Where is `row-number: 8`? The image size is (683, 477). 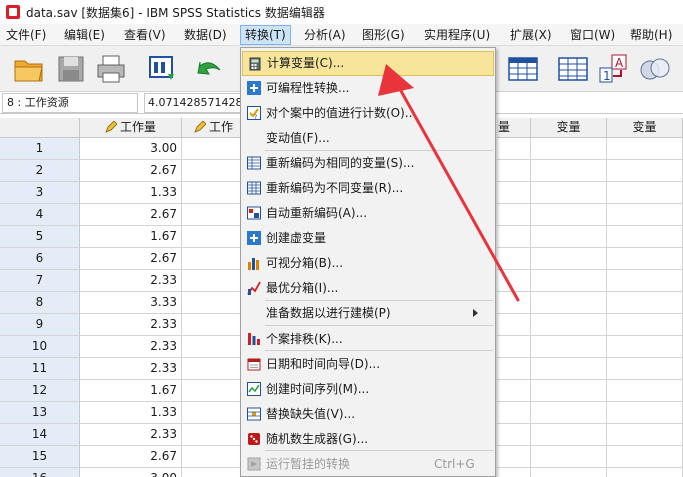 row-number: 8 is located at coordinates (40, 303).